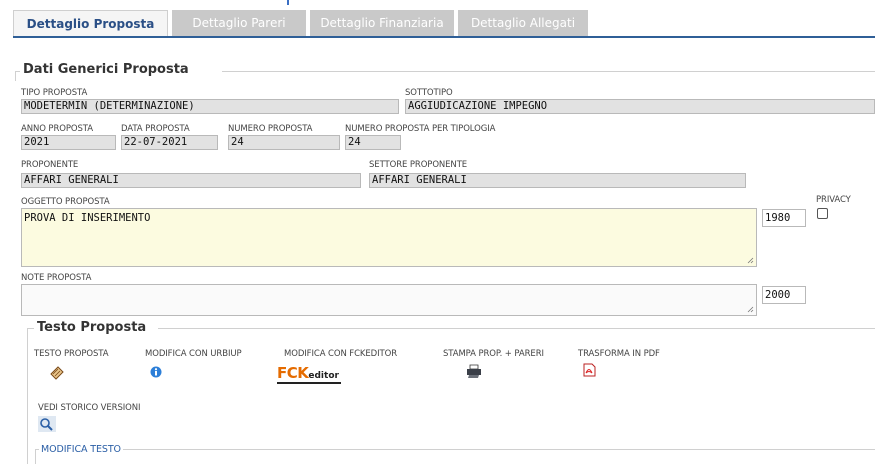 Image resolution: width=875 pixels, height=464 pixels. Describe the element at coordinates (68, 142) in the screenshot. I see `anno-field: 2021` at that location.